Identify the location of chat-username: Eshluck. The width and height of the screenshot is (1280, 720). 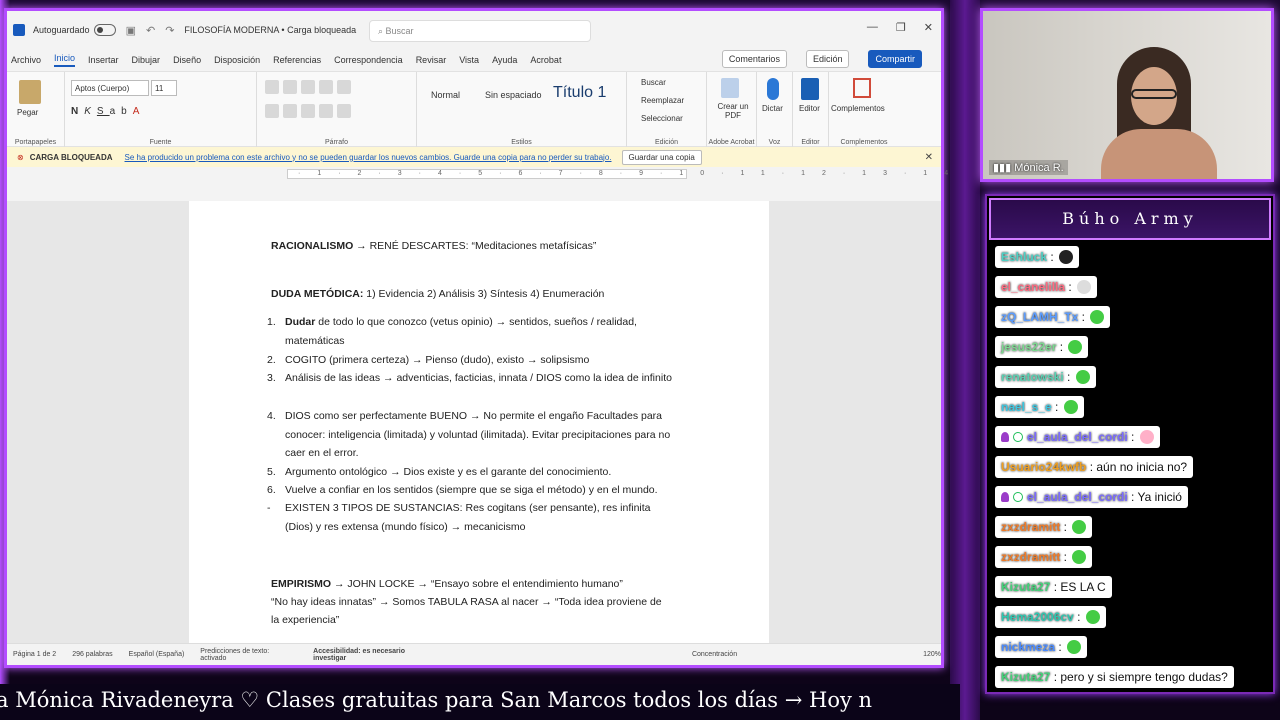
(1024, 257).